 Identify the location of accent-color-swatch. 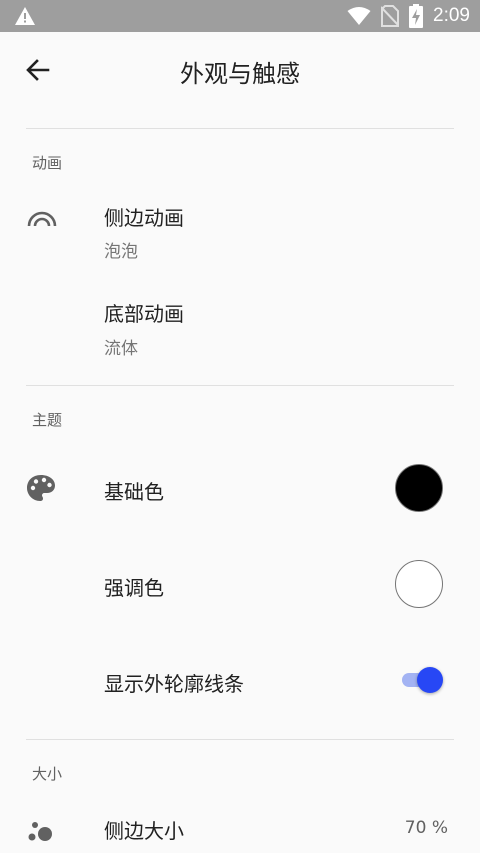
(419, 584).